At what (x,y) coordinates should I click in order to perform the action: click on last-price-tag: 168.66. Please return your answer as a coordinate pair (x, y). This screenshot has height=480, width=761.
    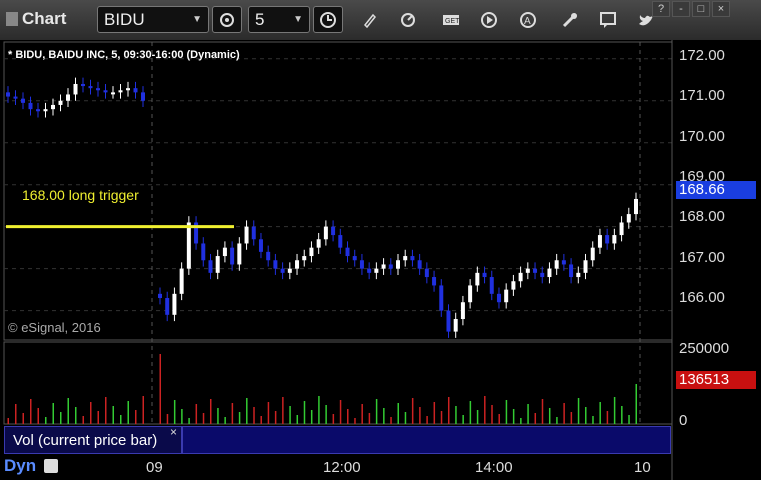
    Looking at the image, I should click on (716, 190).